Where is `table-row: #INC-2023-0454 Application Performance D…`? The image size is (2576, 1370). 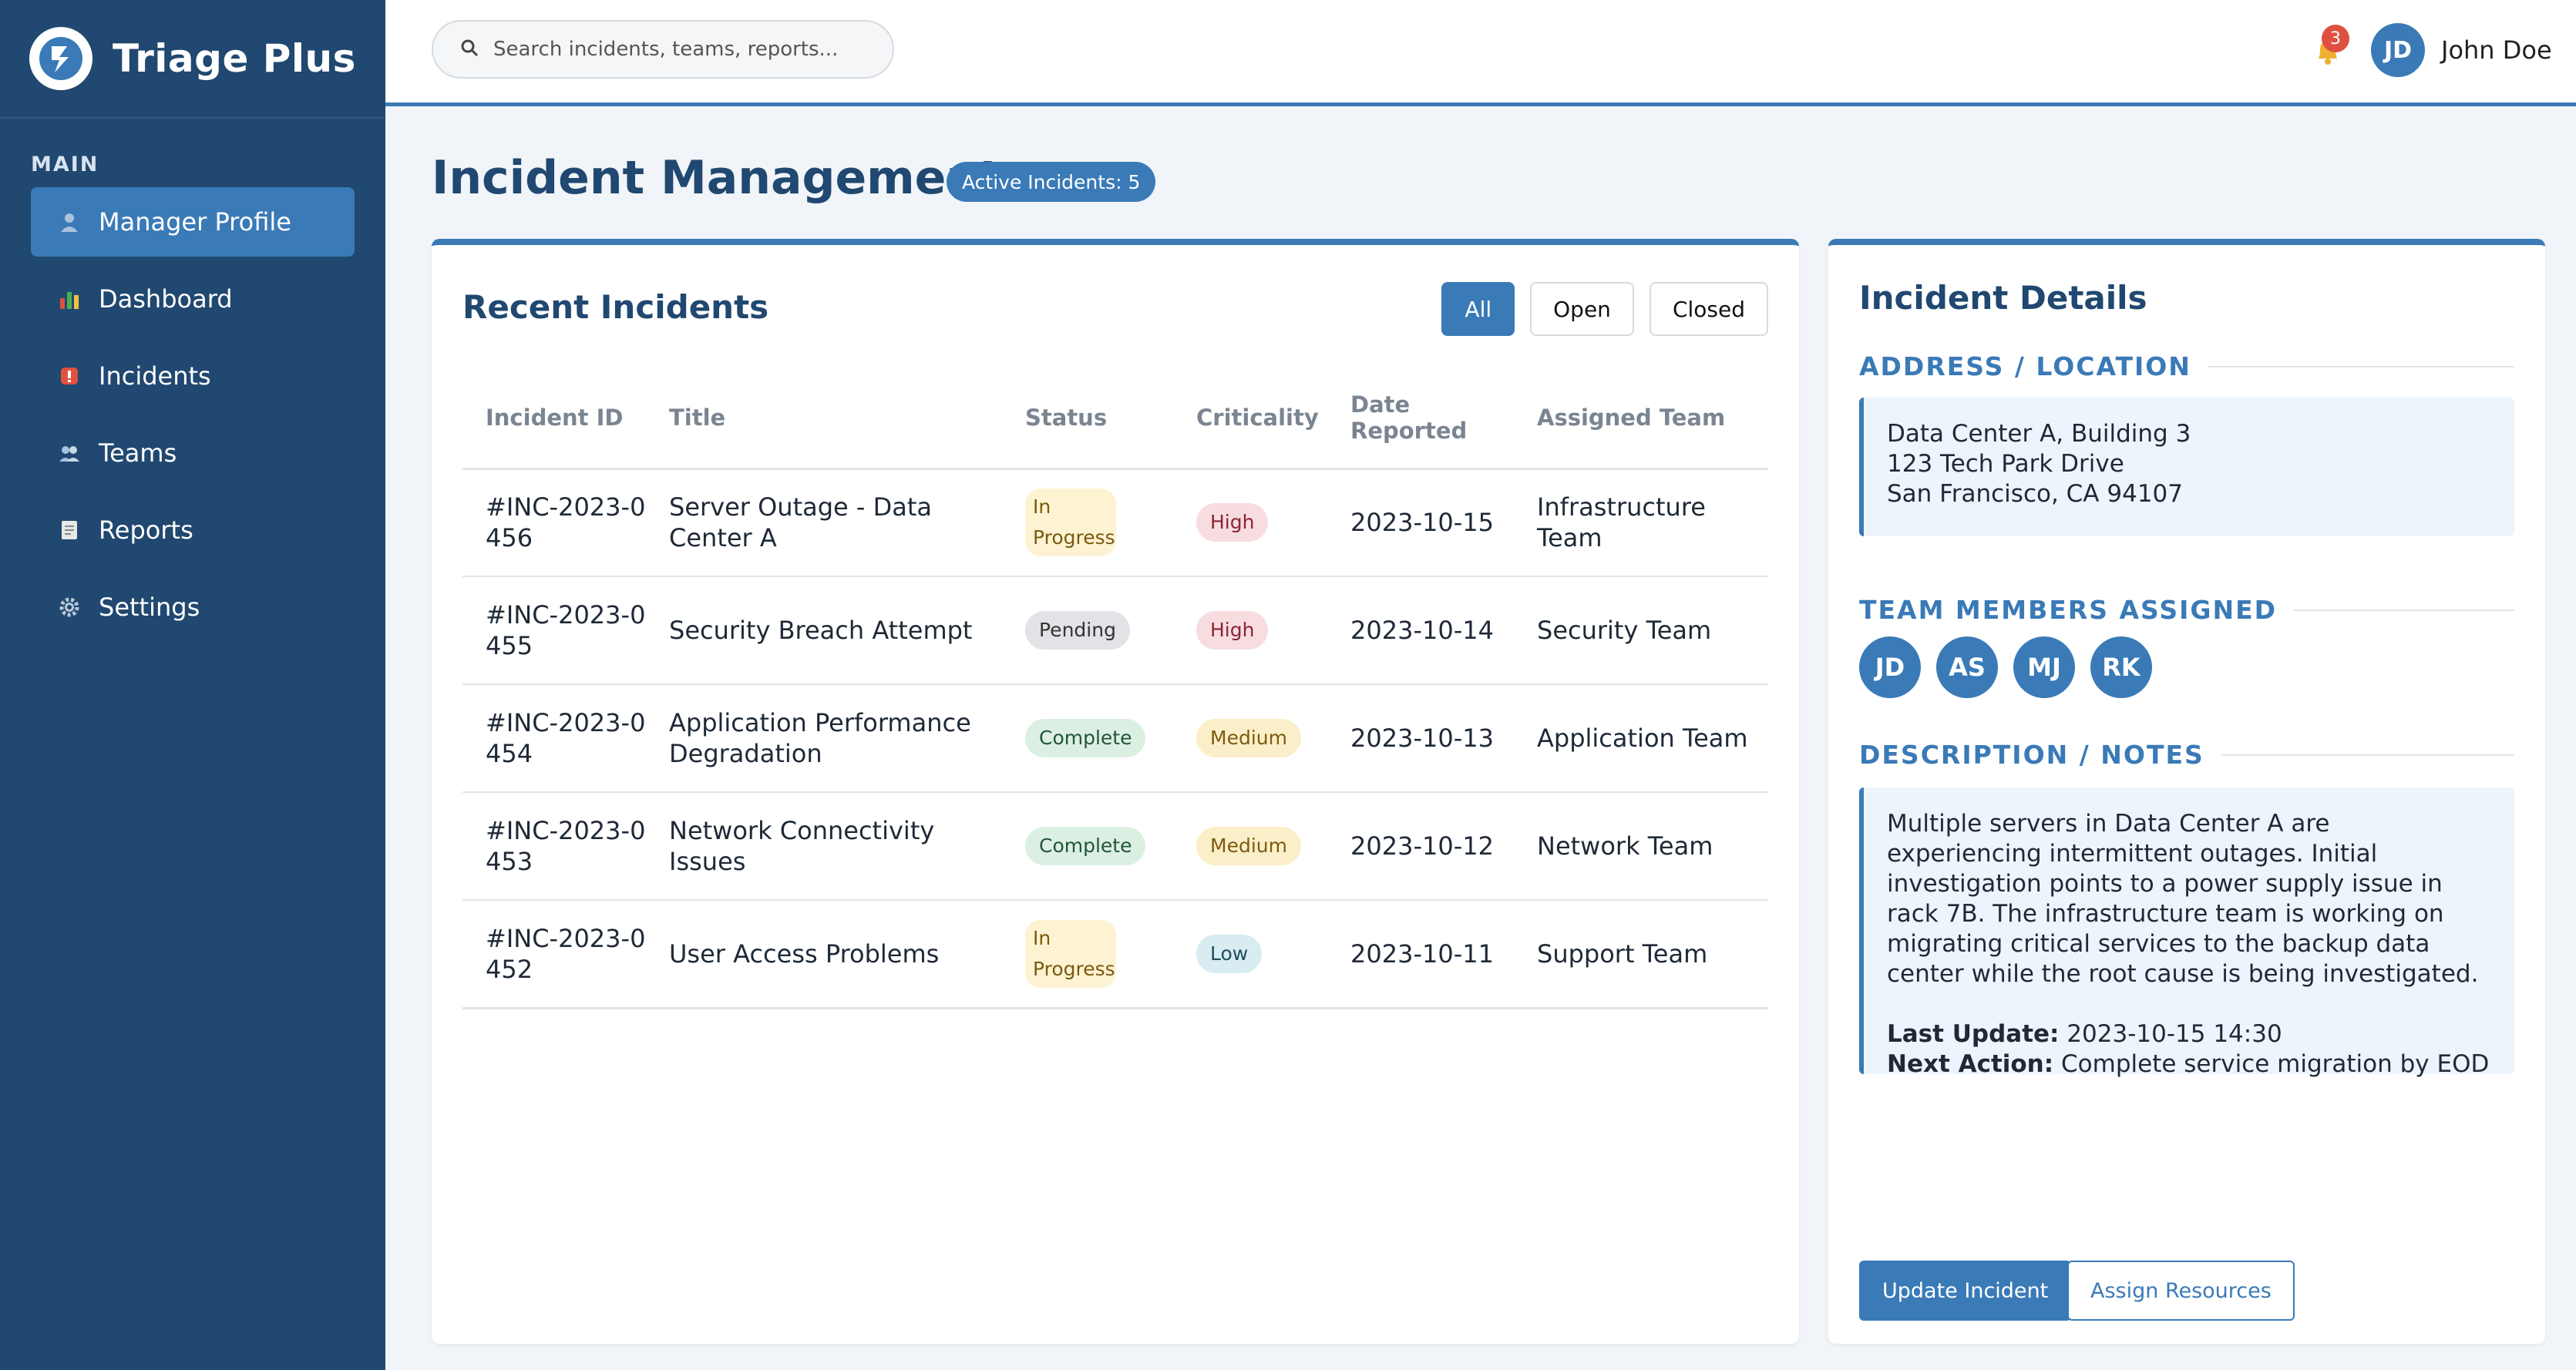
table-row: #INC-2023-0454 Application Performance D… is located at coordinates (1115, 738).